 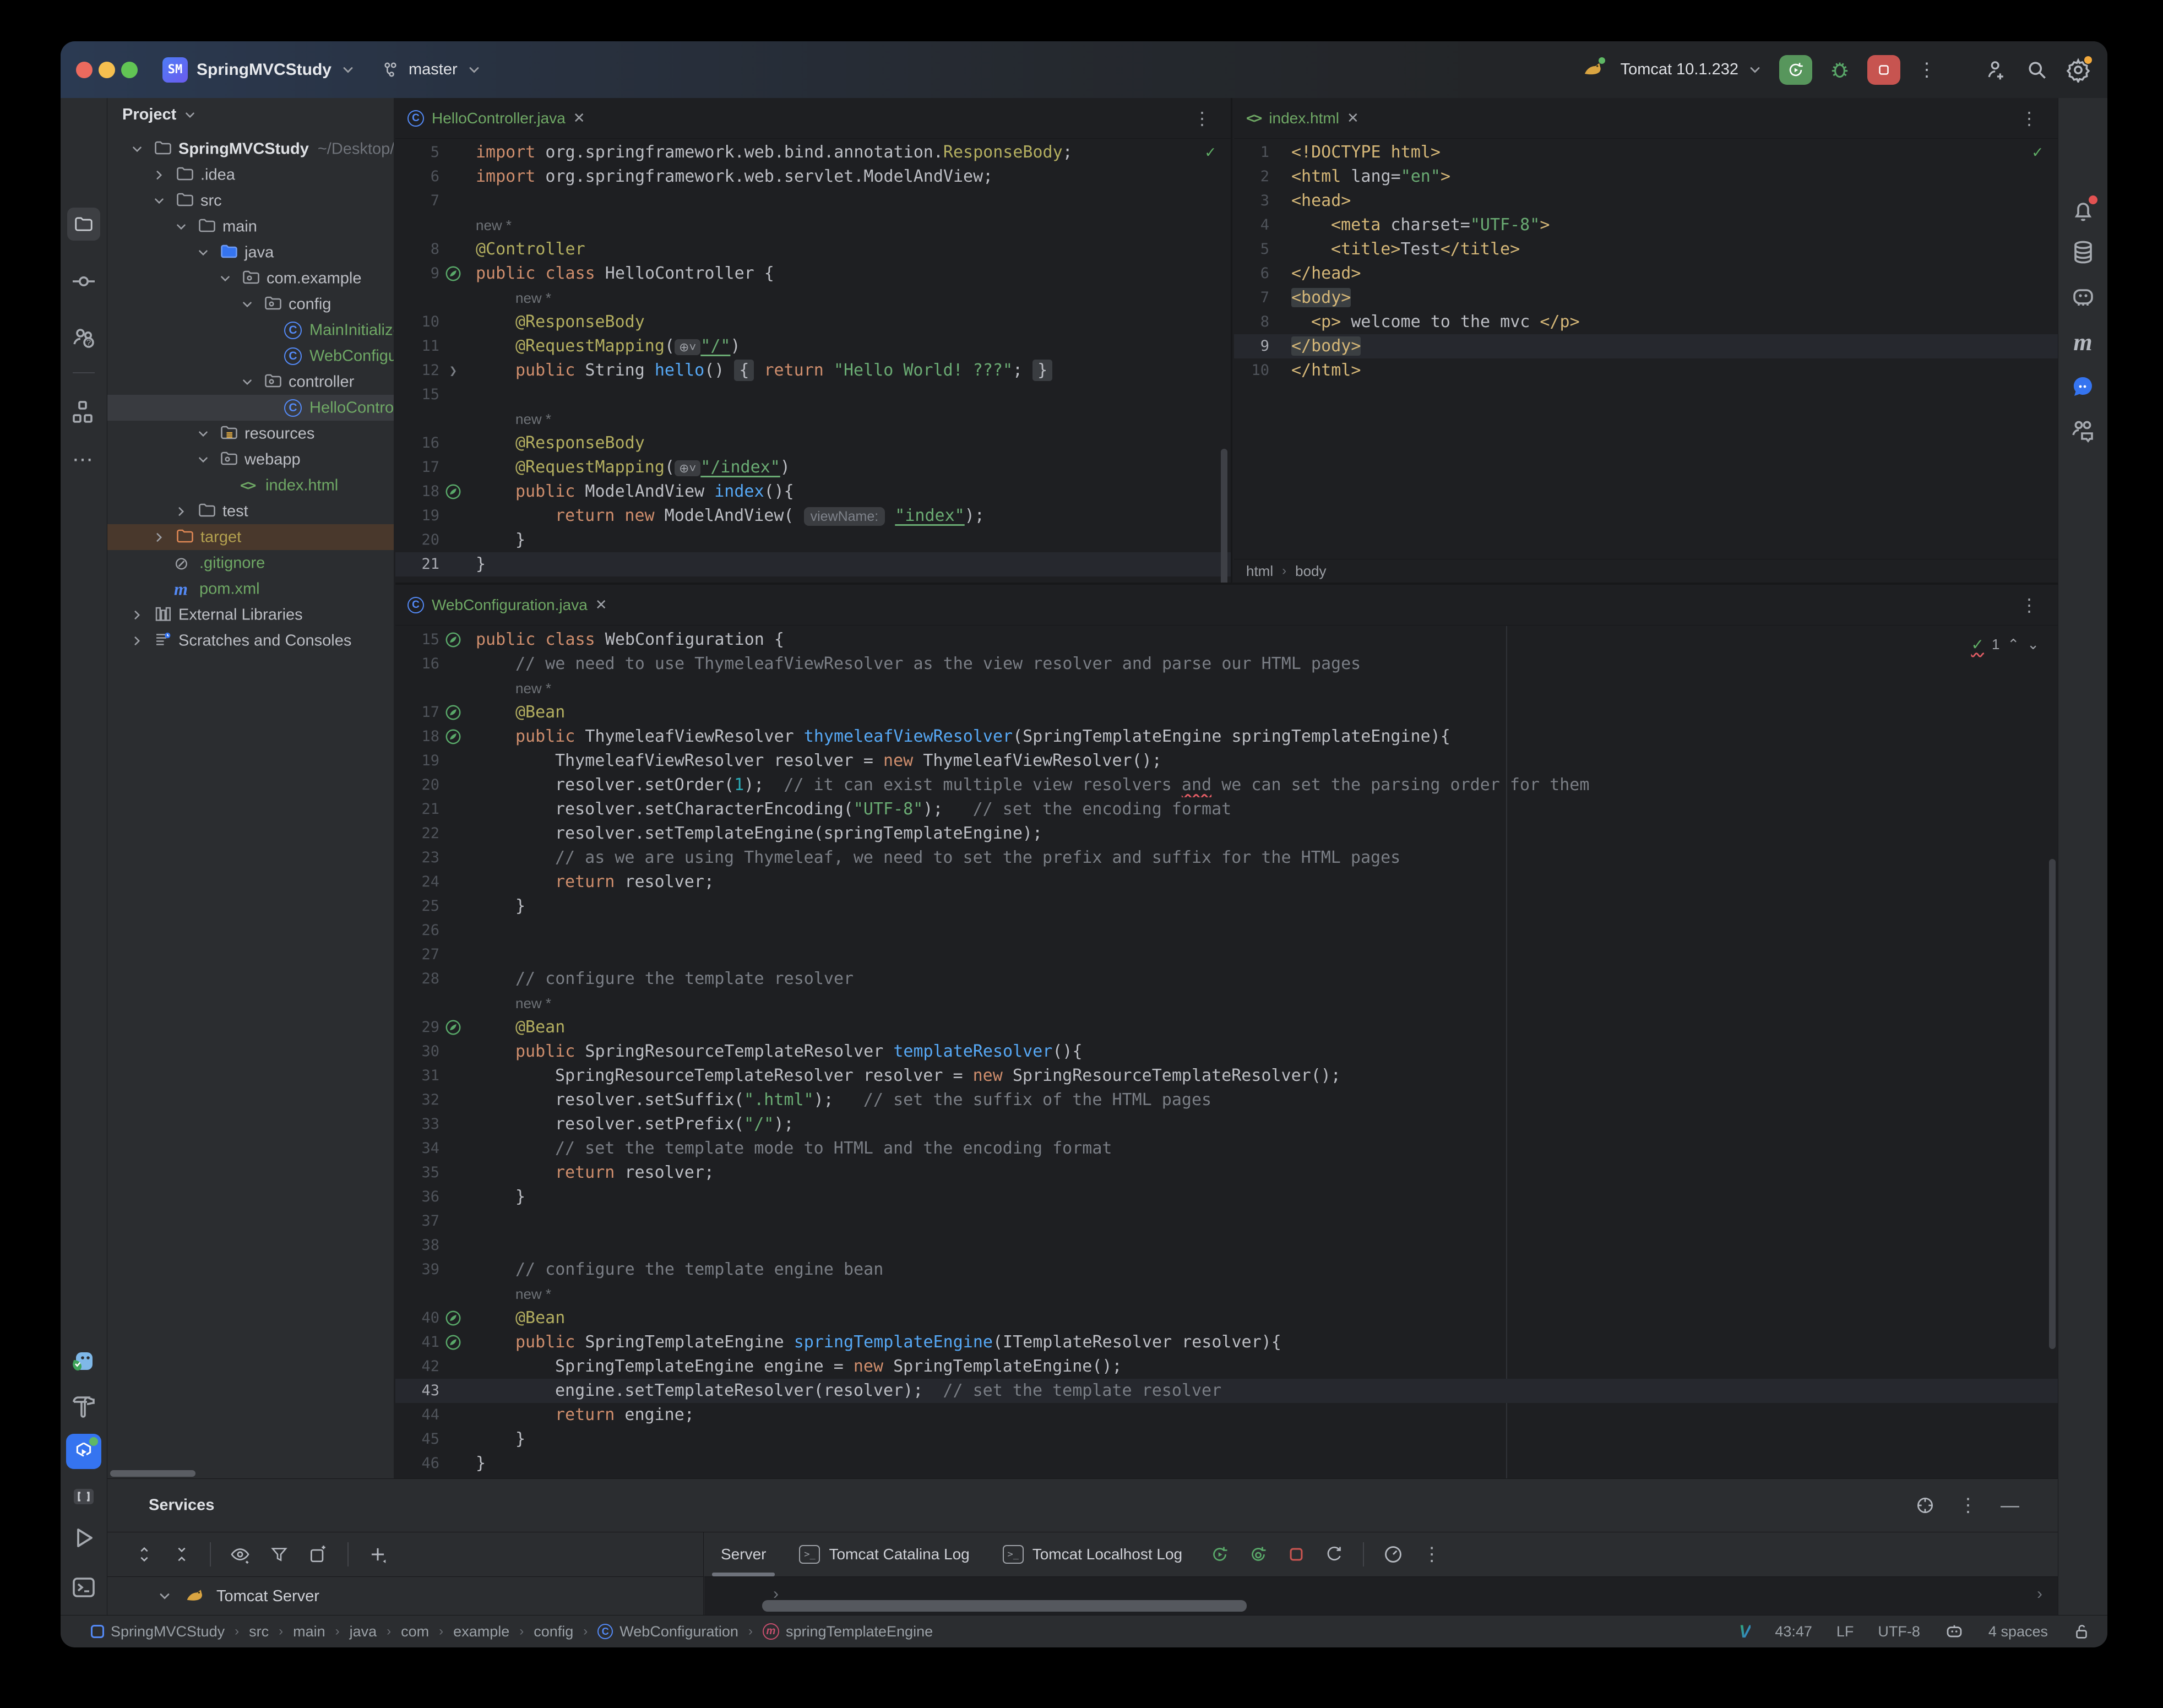 I want to click on add-service-icon, so click(x=377, y=1554).